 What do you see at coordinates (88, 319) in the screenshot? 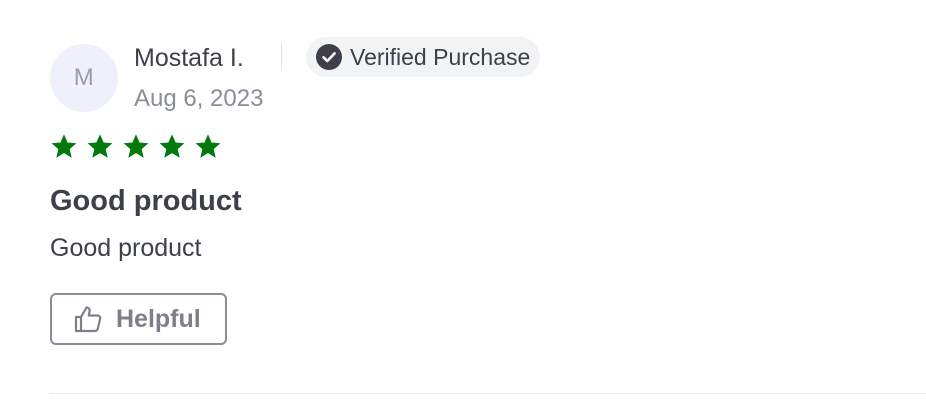
I see `thumbs-up-icon` at bounding box center [88, 319].